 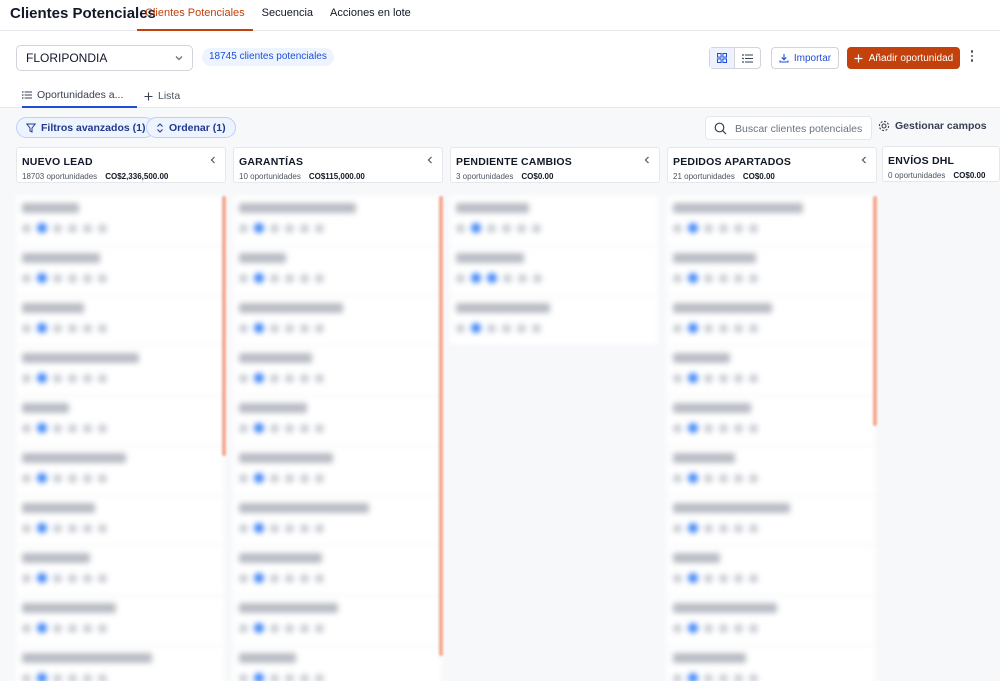 What do you see at coordinates (747, 58) in the screenshot?
I see `list-view-button` at bounding box center [747, 58].